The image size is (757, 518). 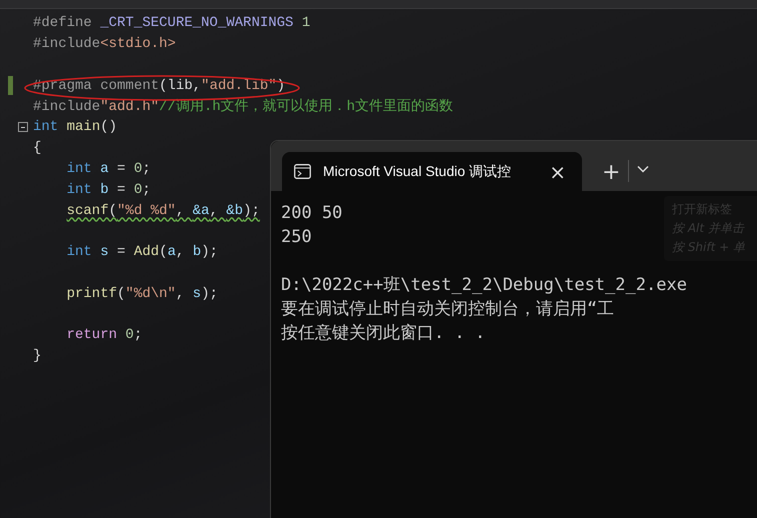 What do you see at coordinates (171, 24) in the screenshot?
I see `code-line: #define _CRT_SECURE_NO_WARNINGS 1` at bounding box center [171, 24].